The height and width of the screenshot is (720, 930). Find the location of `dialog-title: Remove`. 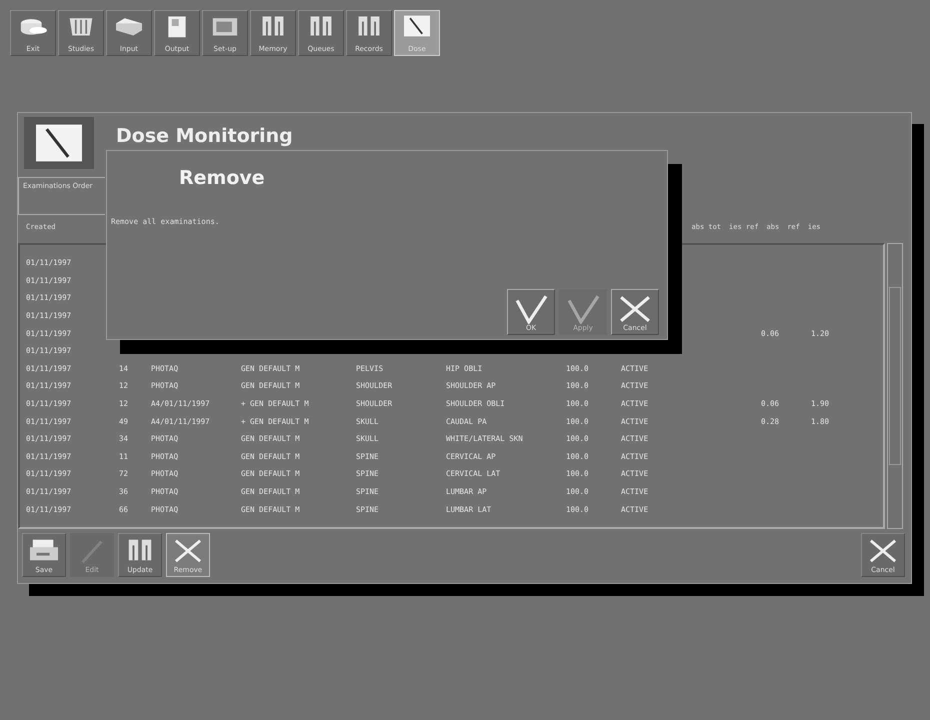

dialog-title: Remove is located at coordinates (221, 178).